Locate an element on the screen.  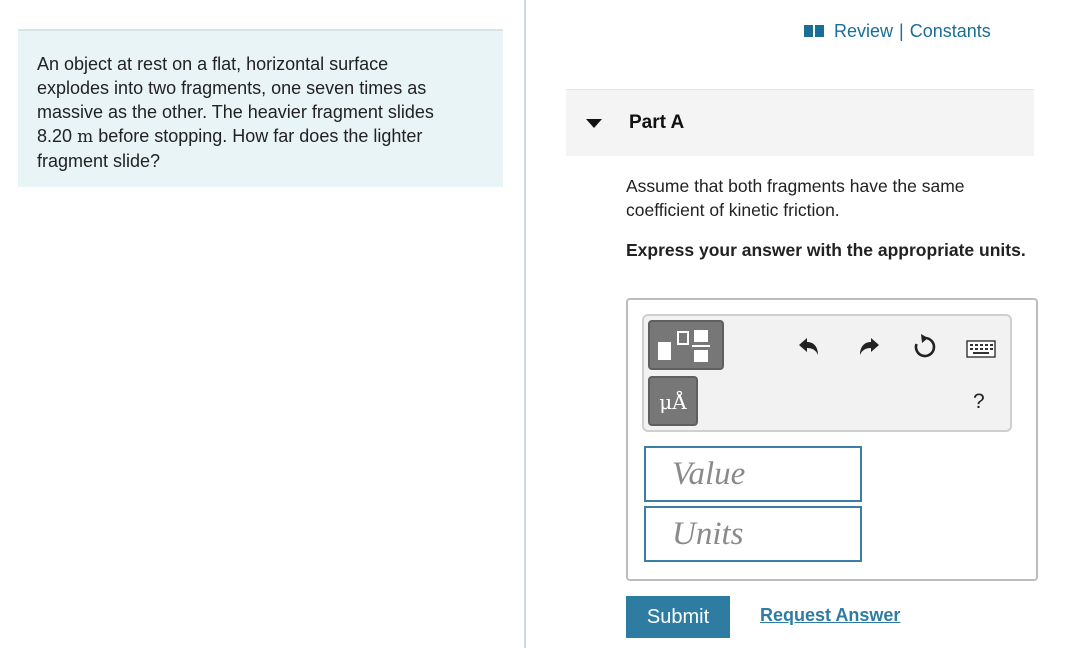
undo-icon is located at coordinates (810, 346).